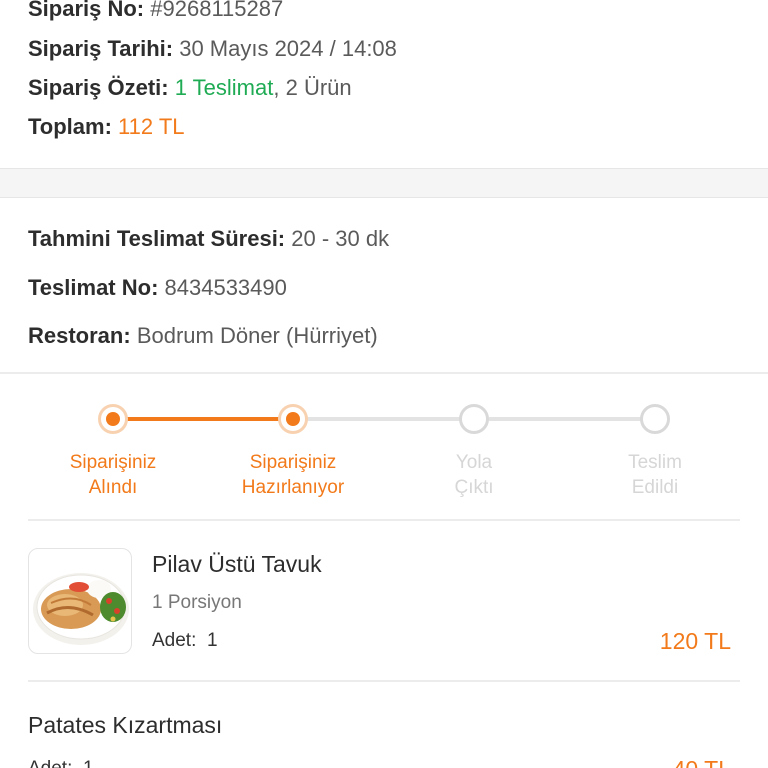 This screenshot has height=768, width=768. What do you see at coordinates (86, 10) in the screenshot?
I see `order-no-label: Sipariş No:` at bounding box center [86, 10].